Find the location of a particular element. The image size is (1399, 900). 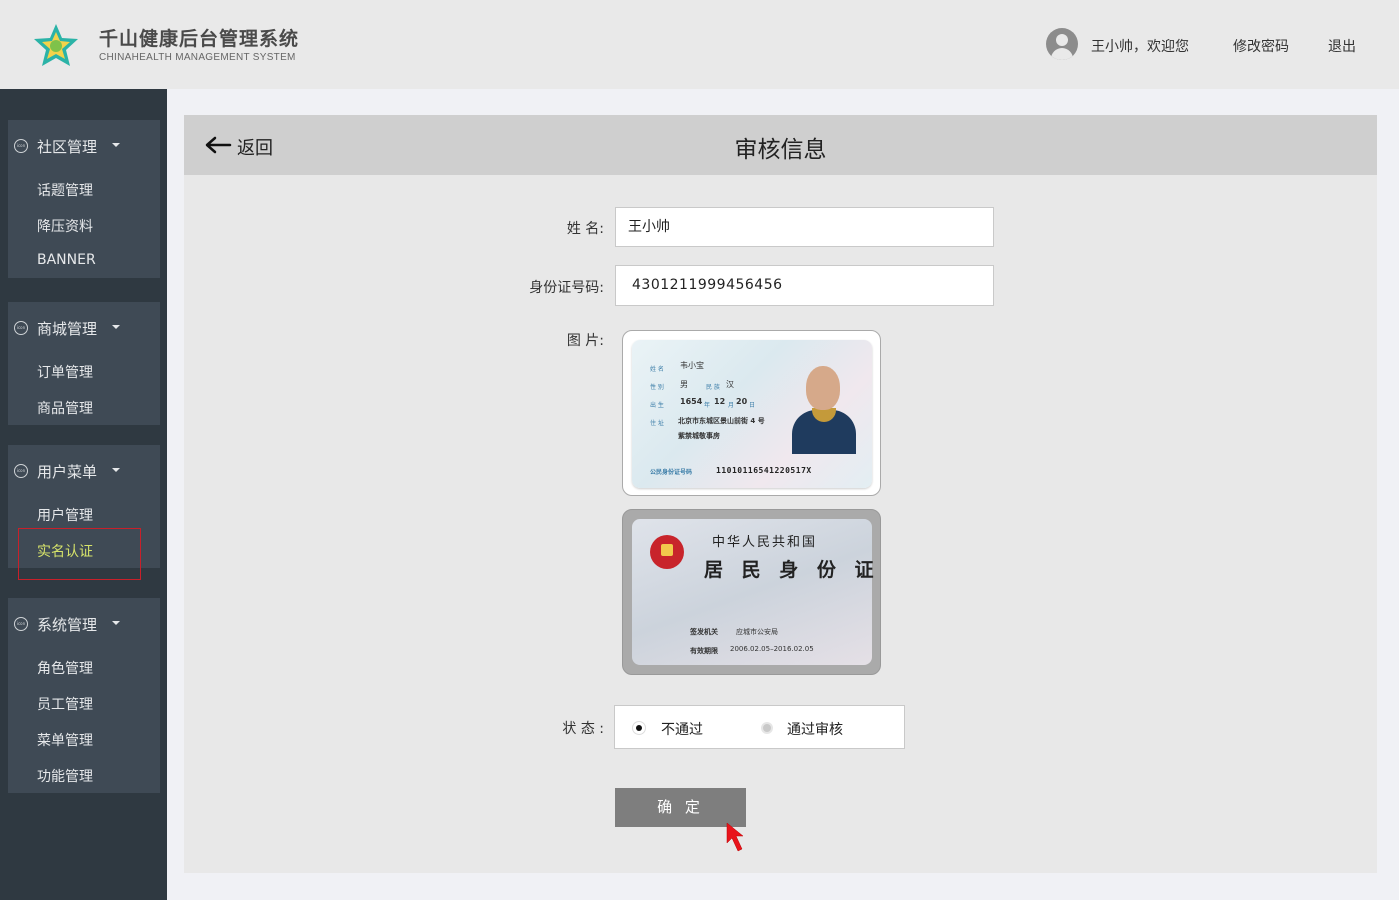

menu-head-label: 系统管理 is located at coordinates (67, 625).